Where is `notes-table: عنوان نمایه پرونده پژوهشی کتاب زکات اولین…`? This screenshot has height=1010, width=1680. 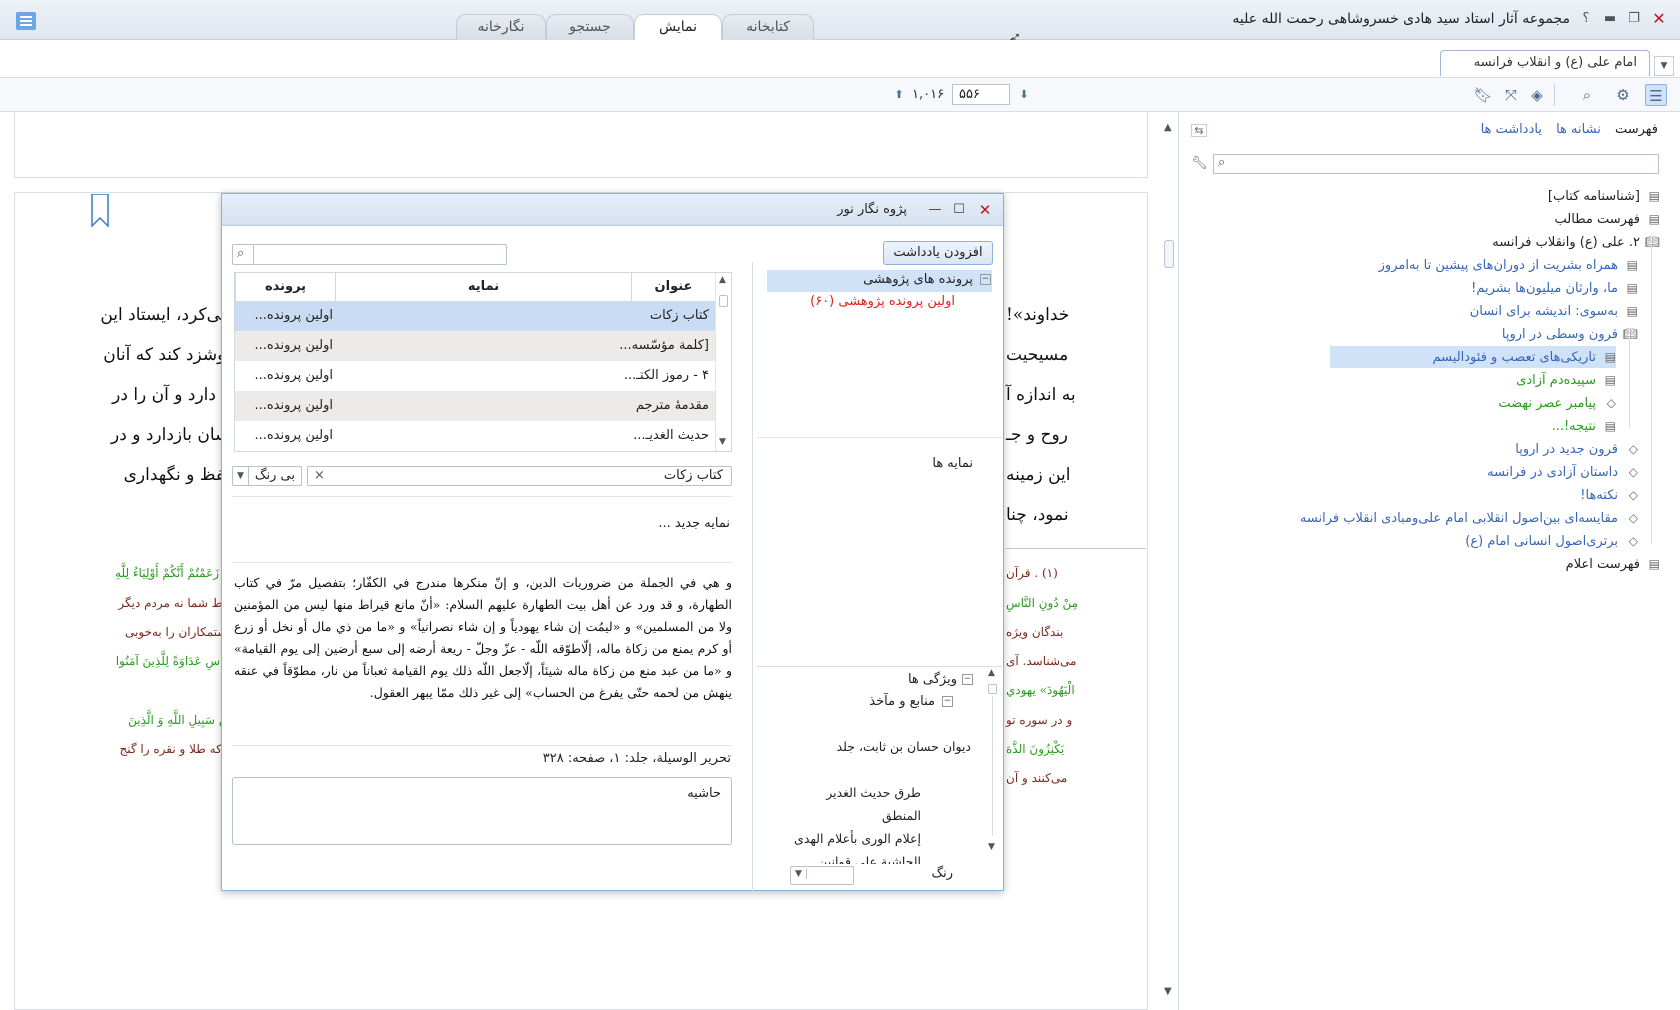
notes-table: عنوان نمایه پرونده پژوهشی کتاب زکات اولین… is located at coordinates (483, 362).